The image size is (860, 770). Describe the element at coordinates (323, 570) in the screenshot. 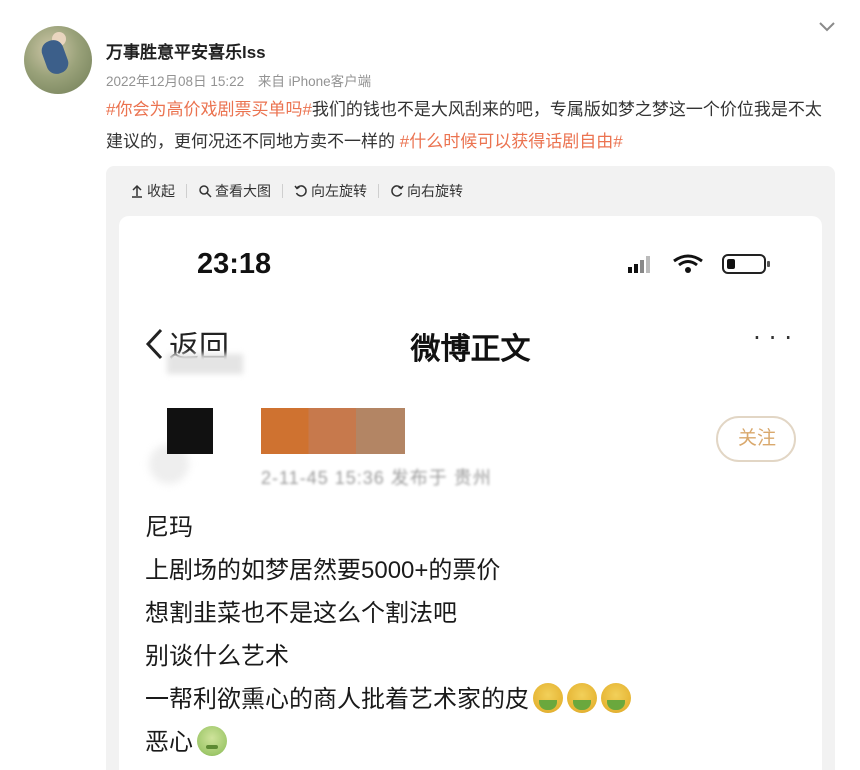

I see `body-line: 上剧场的如梦居然要5000+的票价` at that location.